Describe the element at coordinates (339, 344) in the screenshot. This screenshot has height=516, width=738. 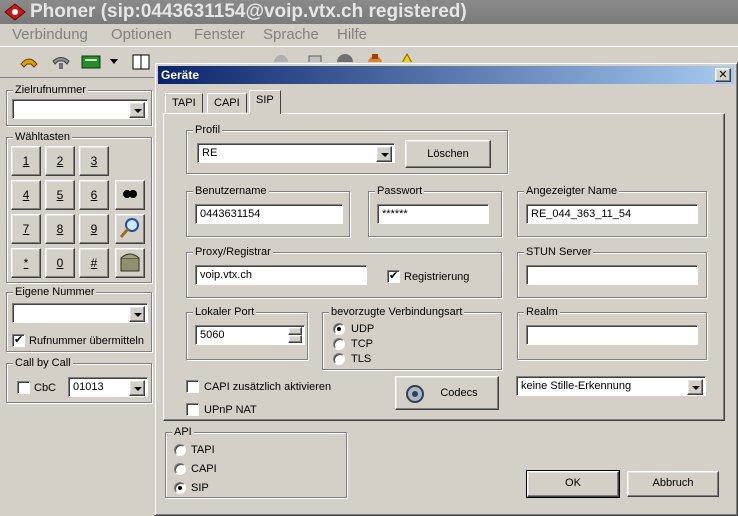
I see `radio-tcp` at that location.